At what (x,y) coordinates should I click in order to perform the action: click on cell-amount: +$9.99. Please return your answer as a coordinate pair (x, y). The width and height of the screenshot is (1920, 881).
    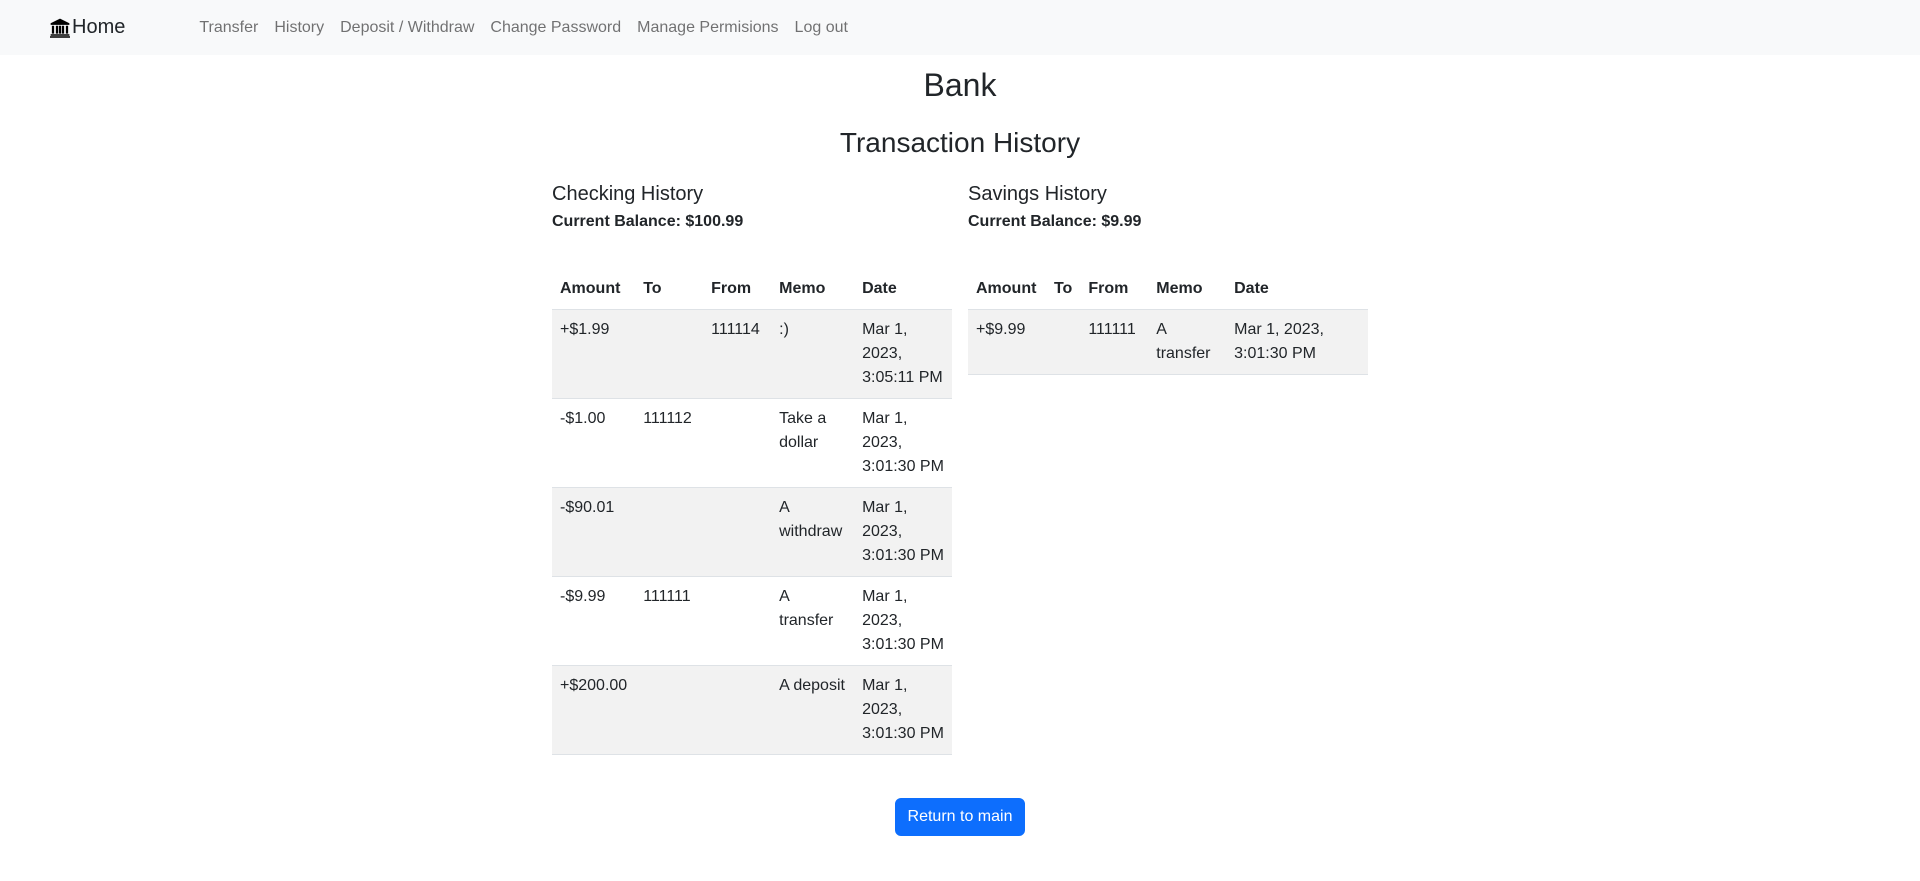
    Looking at the image, I should click on (1007, 342).